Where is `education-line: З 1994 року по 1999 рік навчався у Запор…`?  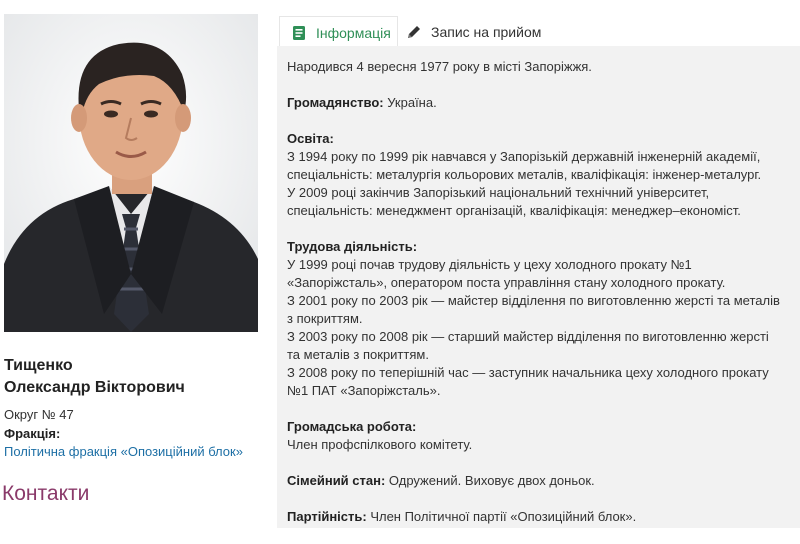 education-line: З 1994 року по 1999 рік навчався у Запор… is located at coordinates (524, 156).